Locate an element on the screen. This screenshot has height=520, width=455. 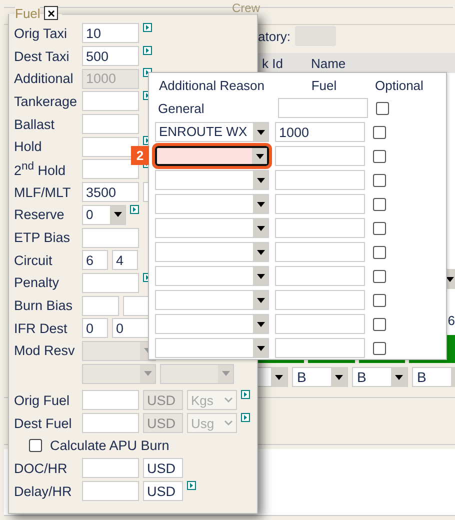
field-label: Orig Taxi is located at coordinates (41, 33).